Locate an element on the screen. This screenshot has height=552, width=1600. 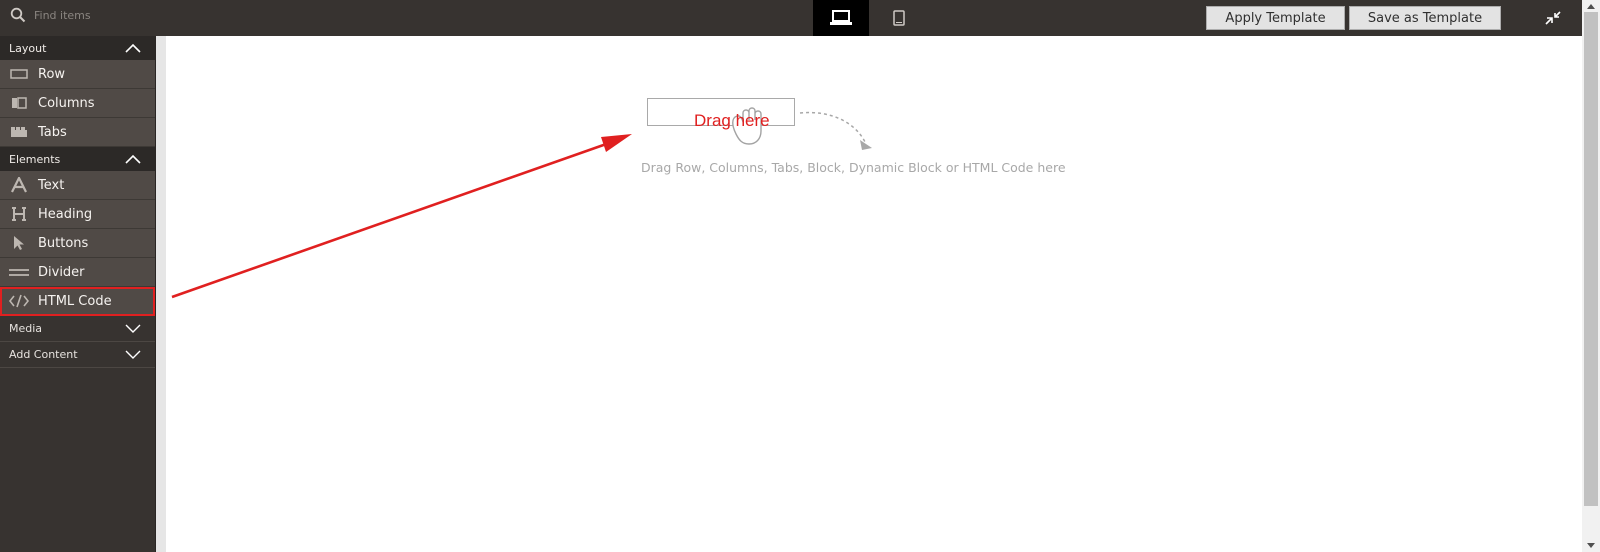
group-label: Media is located at coordinates (26, 328).